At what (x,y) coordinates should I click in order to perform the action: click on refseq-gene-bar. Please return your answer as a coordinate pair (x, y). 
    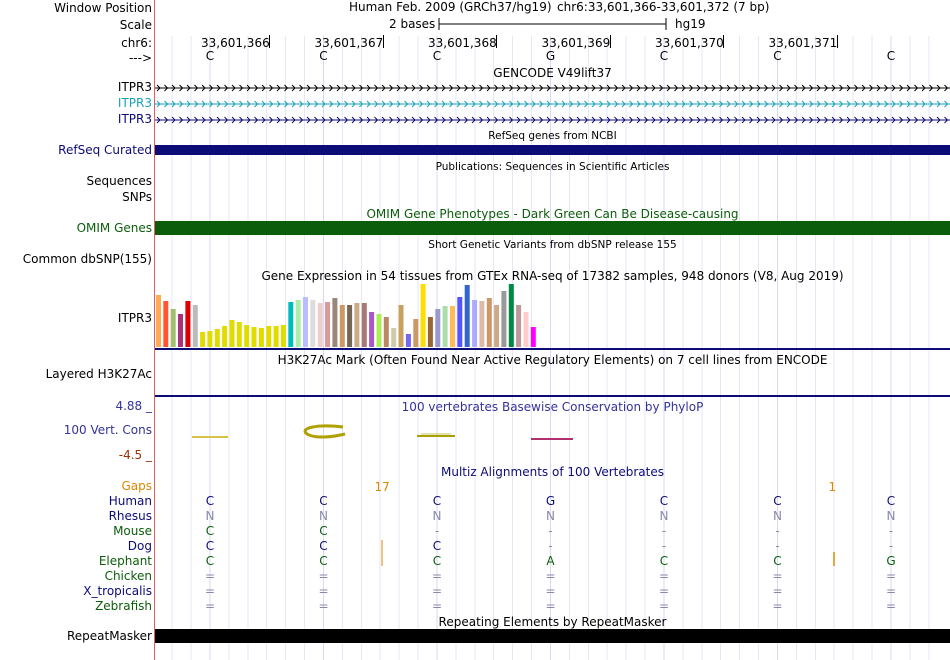
    Looking at the image, I should click on (552, 150).